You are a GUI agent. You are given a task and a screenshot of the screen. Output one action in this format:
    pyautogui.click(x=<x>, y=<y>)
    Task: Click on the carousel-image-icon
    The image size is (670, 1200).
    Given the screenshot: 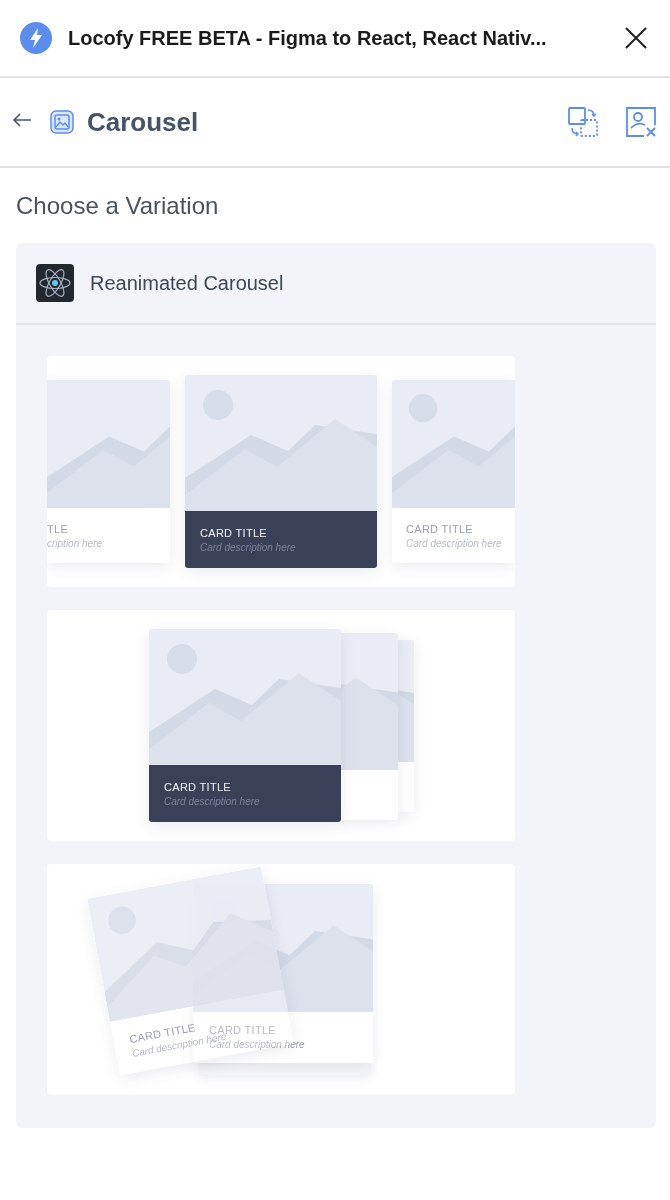 What is the action you would take?
    pyautogui.click(x=62, y=122)
    